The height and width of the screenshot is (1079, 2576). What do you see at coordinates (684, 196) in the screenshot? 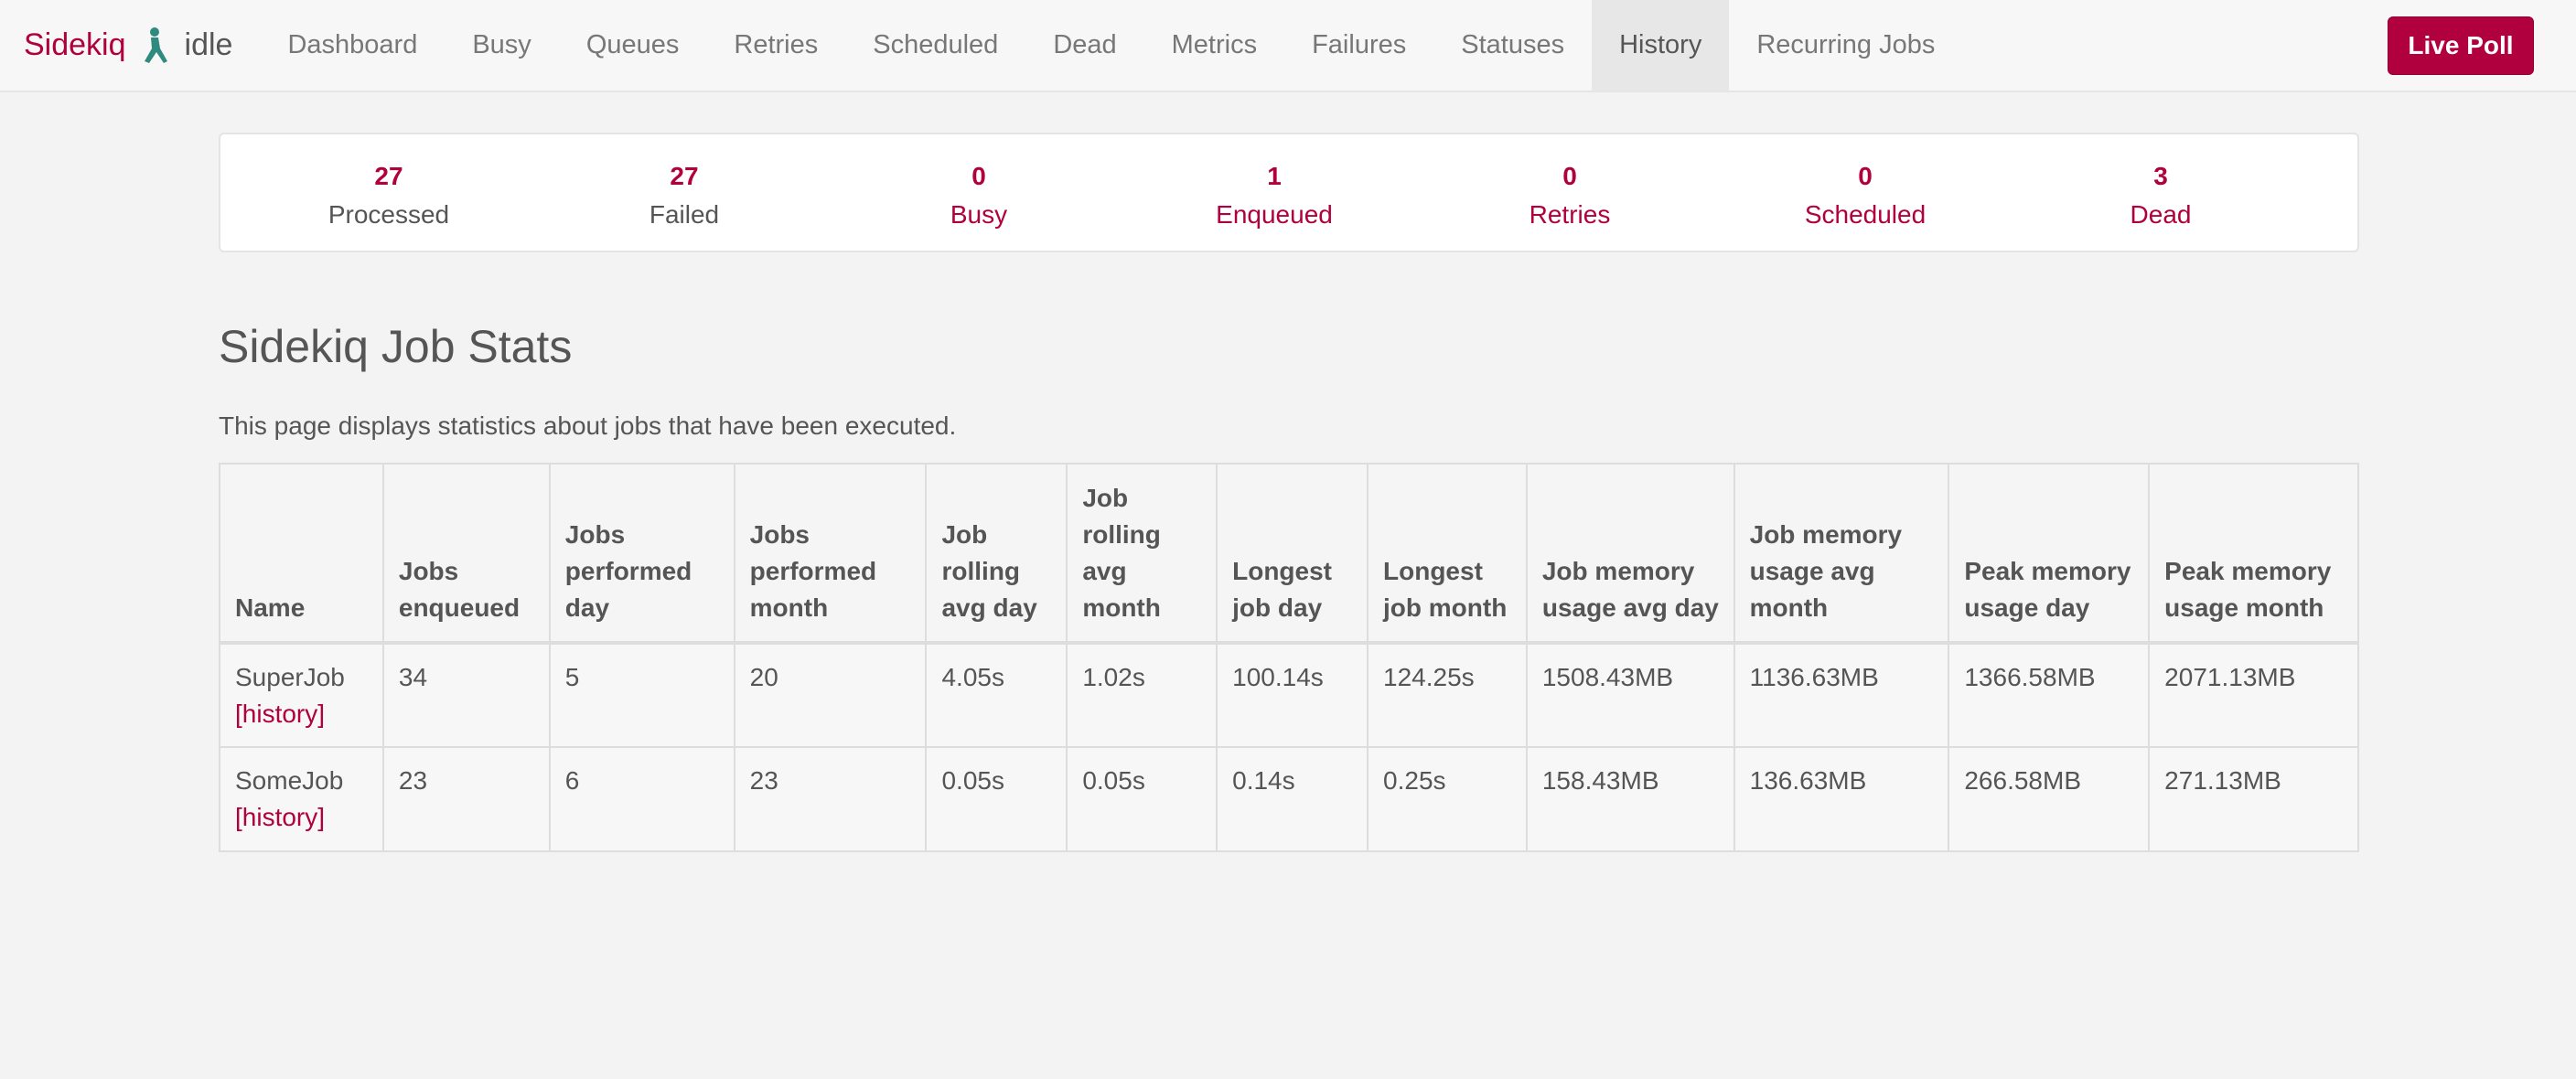
I see `stat-failed: 27 Failed` at bounding box center [684, 196].